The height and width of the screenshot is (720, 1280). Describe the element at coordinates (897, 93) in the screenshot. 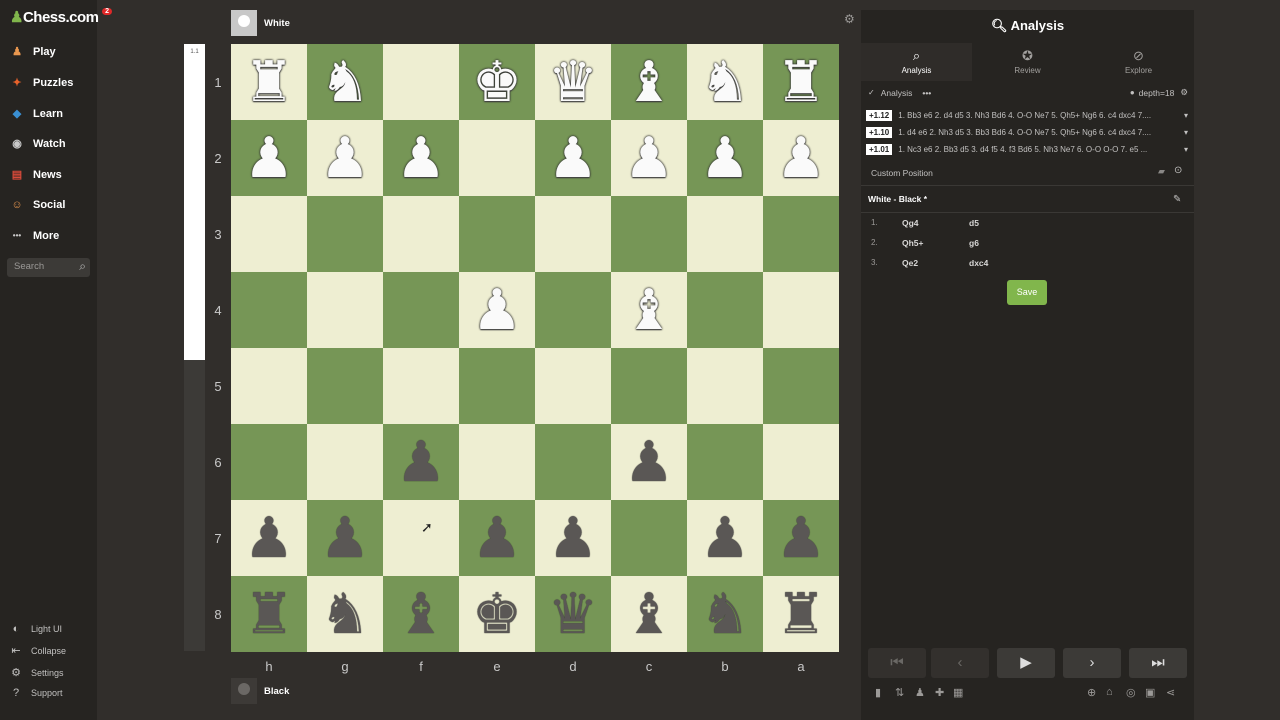

I see `analysis-toggle-label: Analysis` at that location.